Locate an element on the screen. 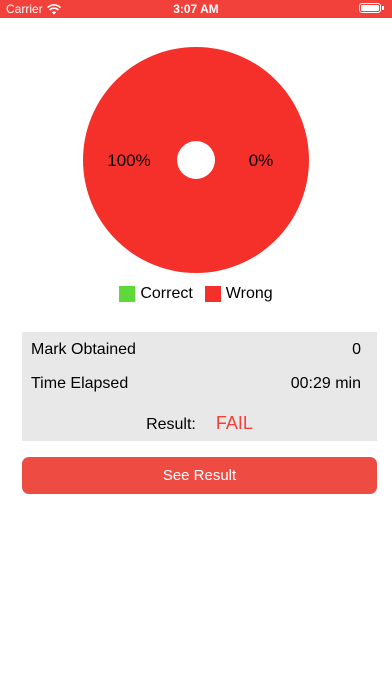  pie-label-correct: 0% is located at coordinates (261, 160).